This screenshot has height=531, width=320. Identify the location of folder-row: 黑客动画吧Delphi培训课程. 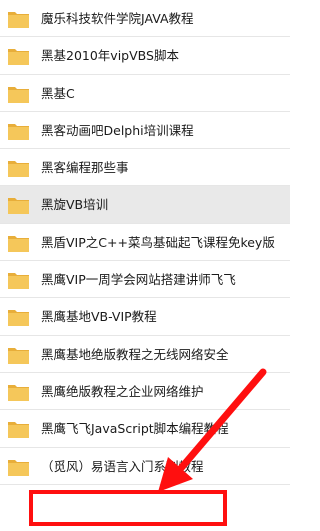
(145, 131).